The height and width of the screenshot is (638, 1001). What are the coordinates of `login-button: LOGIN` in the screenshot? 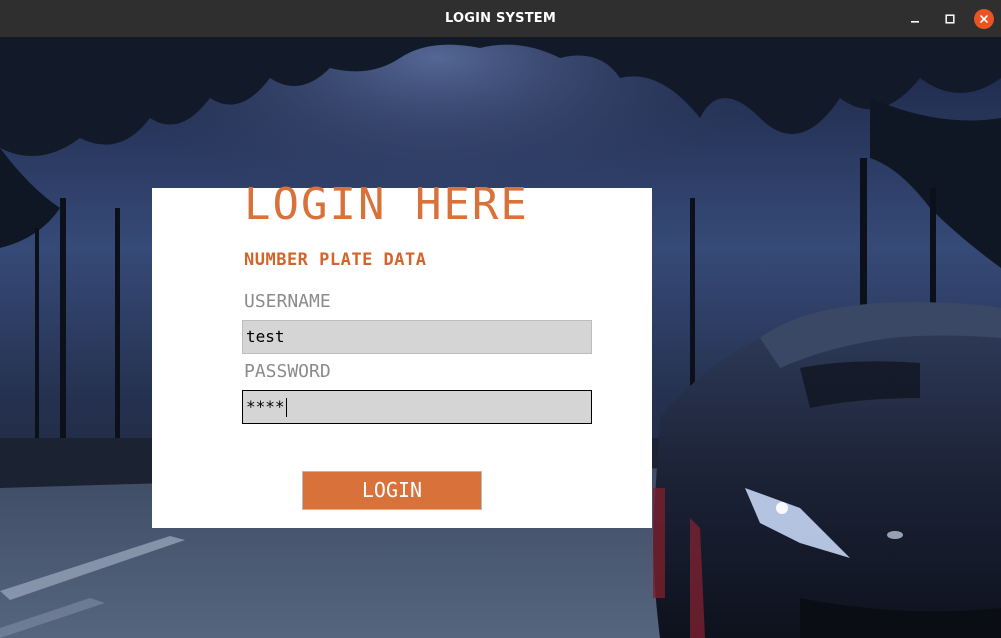 It's located at (392, 490).